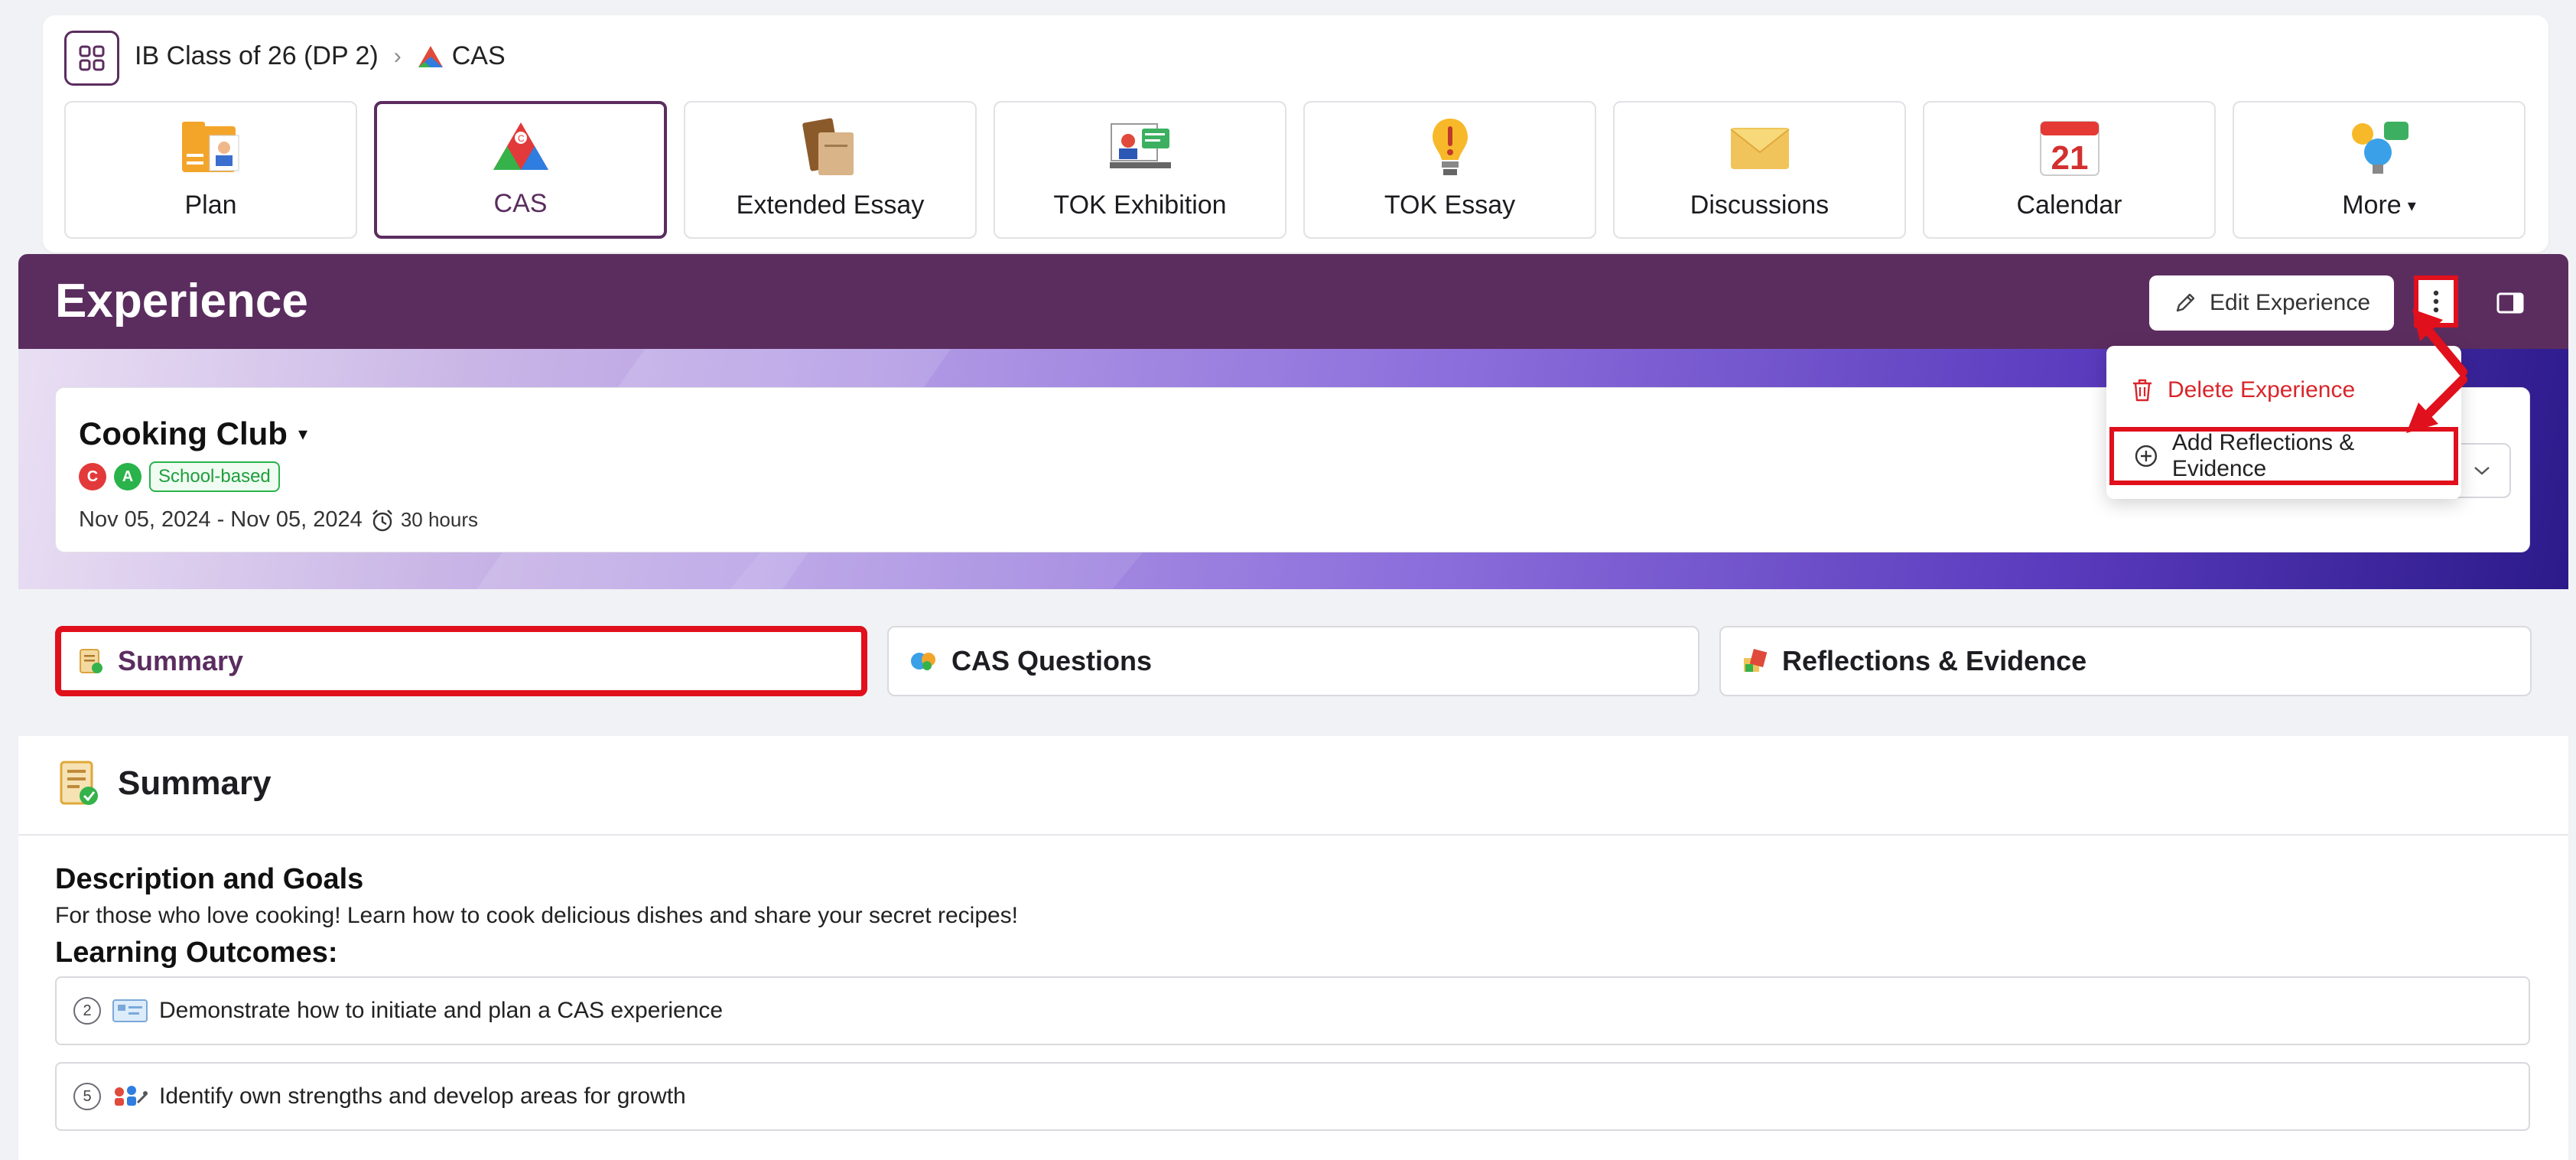  Describe the element at coordinates (424, 520) in the screenshot. I see `hours: 30 hours` at that location.